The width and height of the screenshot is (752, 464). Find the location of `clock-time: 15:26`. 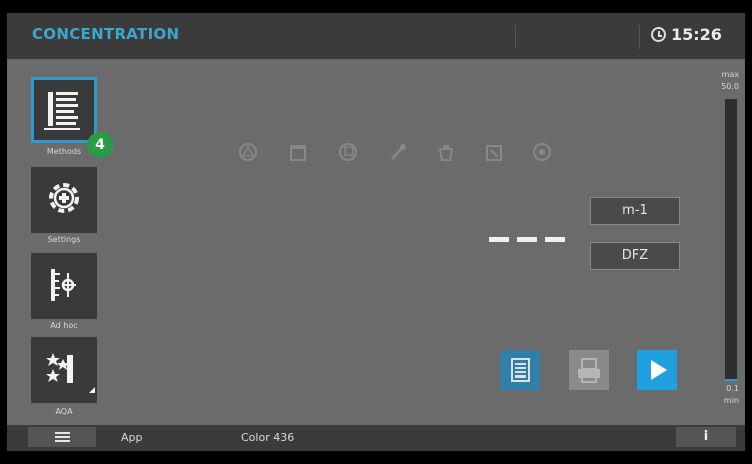

clock-time: 15:26 is located at coordinates (696, 34).